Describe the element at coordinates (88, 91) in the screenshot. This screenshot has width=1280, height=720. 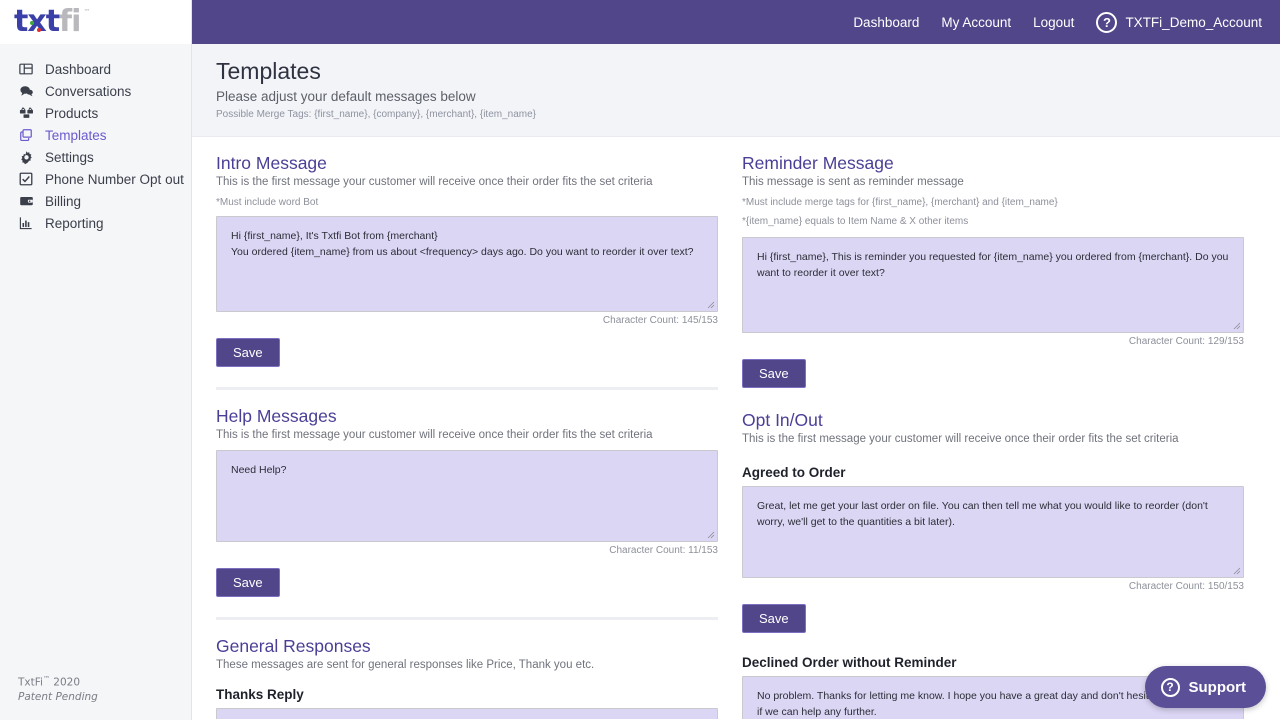
I see `sidebar-item-label: Conversations` at that location.